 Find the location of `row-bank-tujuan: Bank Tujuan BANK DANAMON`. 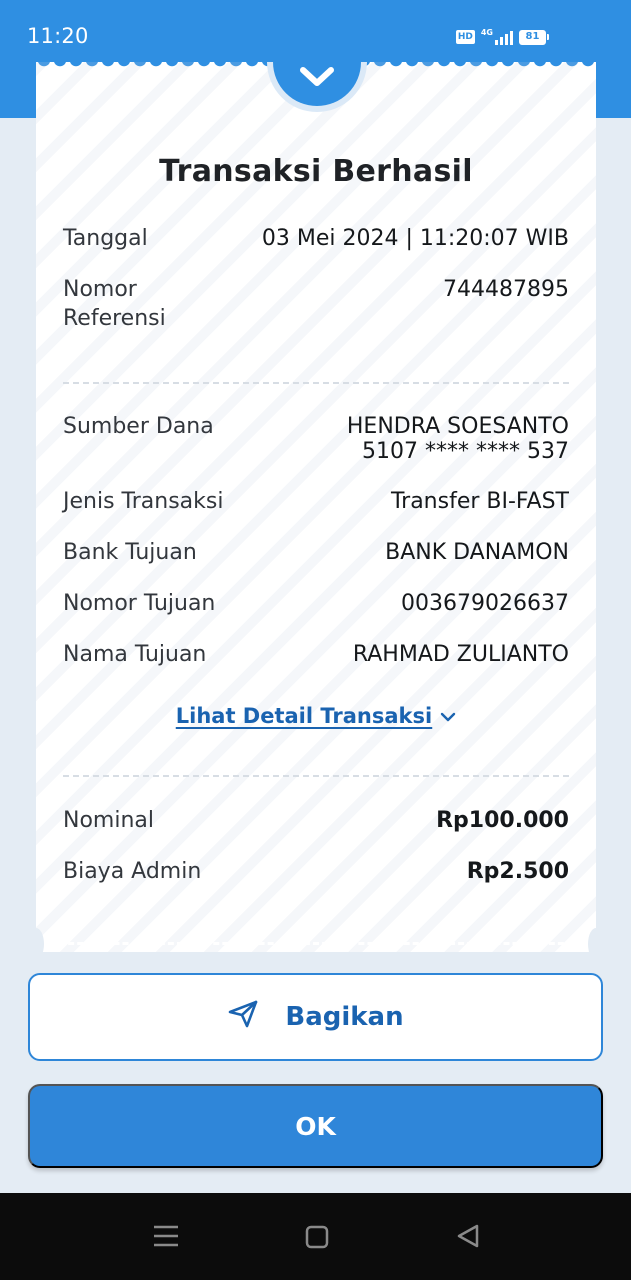

row-bank-tujuan: Bank Tujuan BANK DANAMON is located at coordinates (316, 552).